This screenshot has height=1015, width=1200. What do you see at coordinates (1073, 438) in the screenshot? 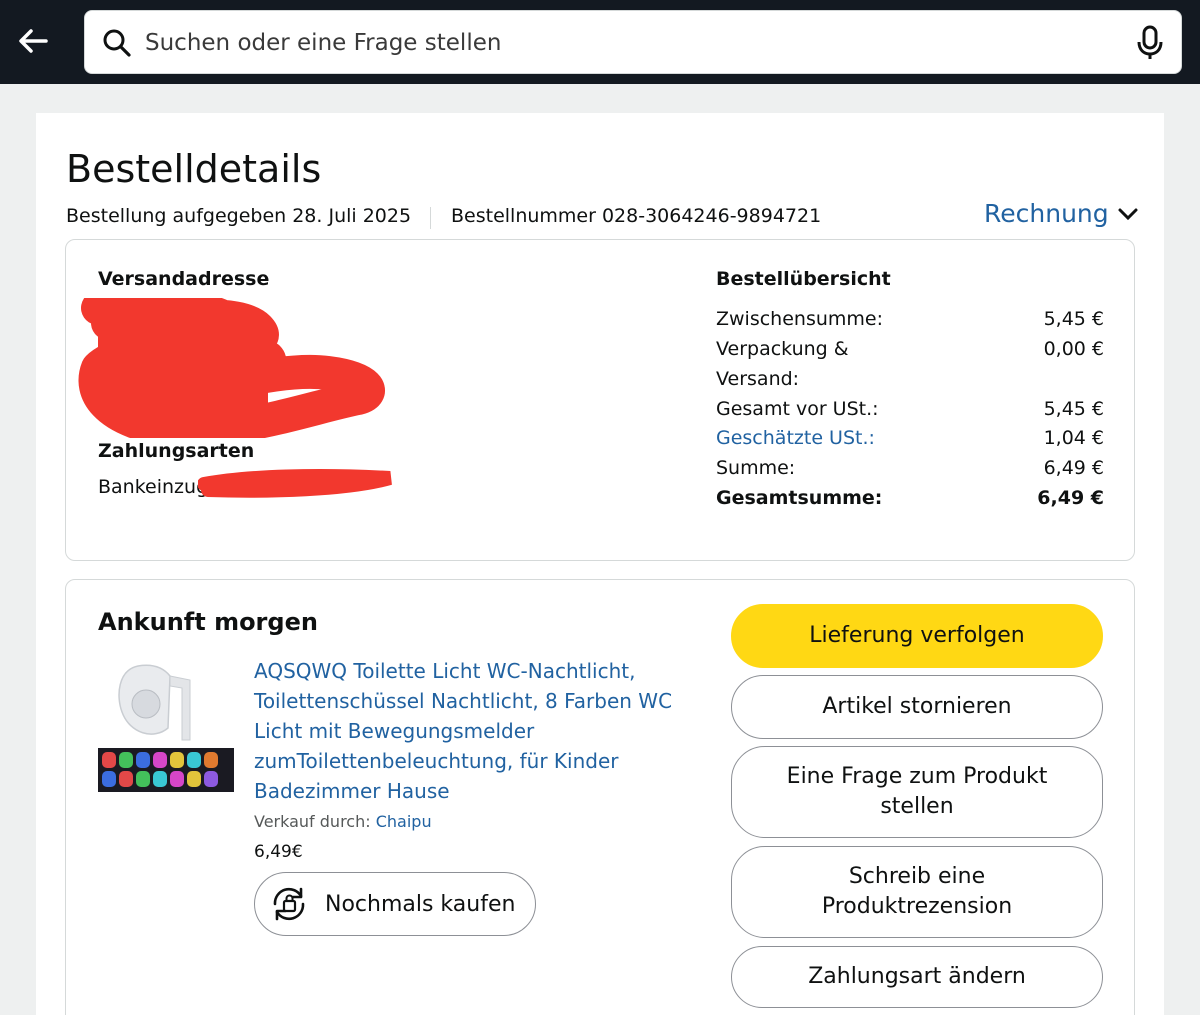
I see `summary-value: 1,04 €` at bounding box center [1073, 438].